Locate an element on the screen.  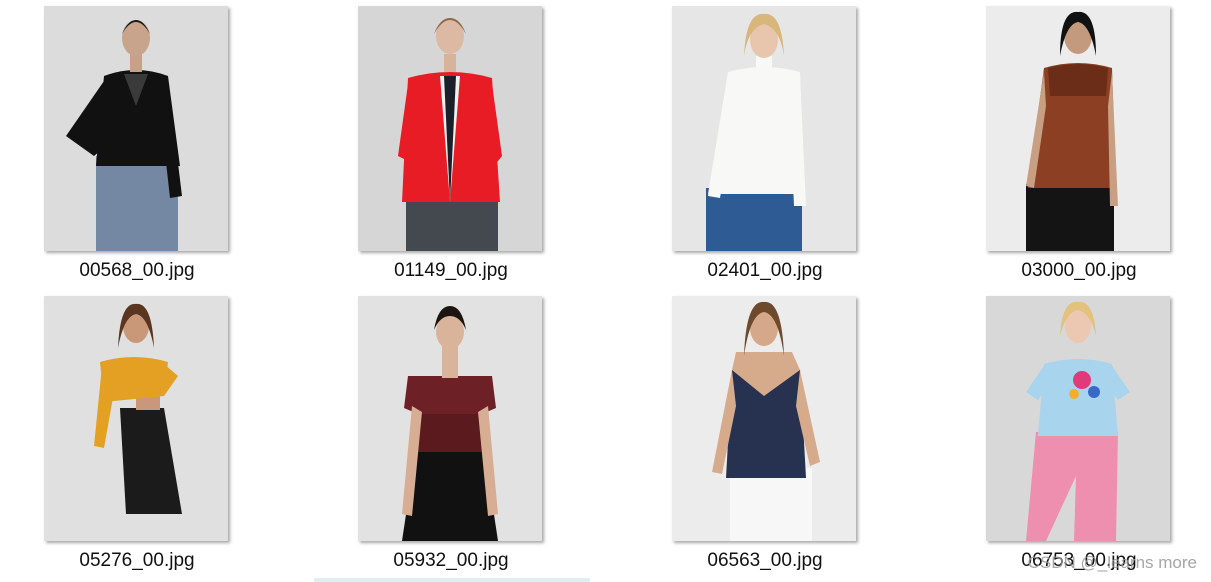
file-name-label: 05932_00.jpg is located at coordinates (451, 560).